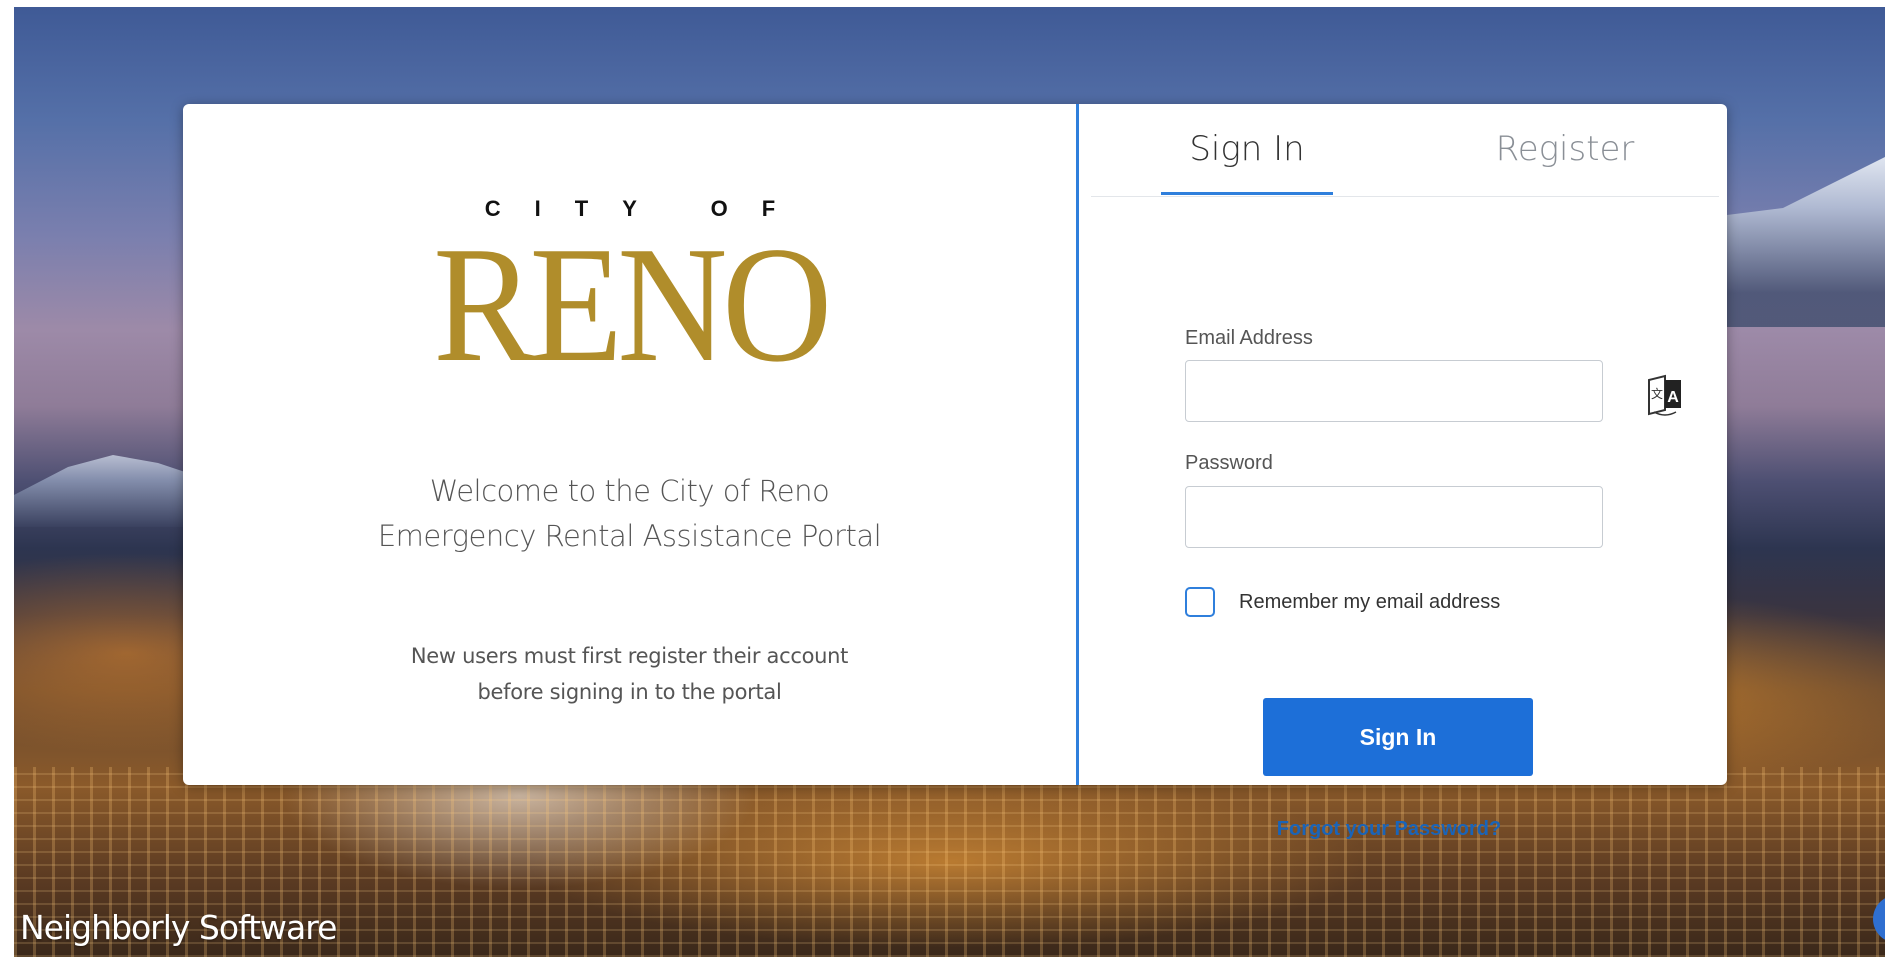 The width and height of the screenshot is (1902, 957). Describe the element at coordinates (1247, 158) in the screenshot. I see `tab-sign-in: Sign In` at that location.